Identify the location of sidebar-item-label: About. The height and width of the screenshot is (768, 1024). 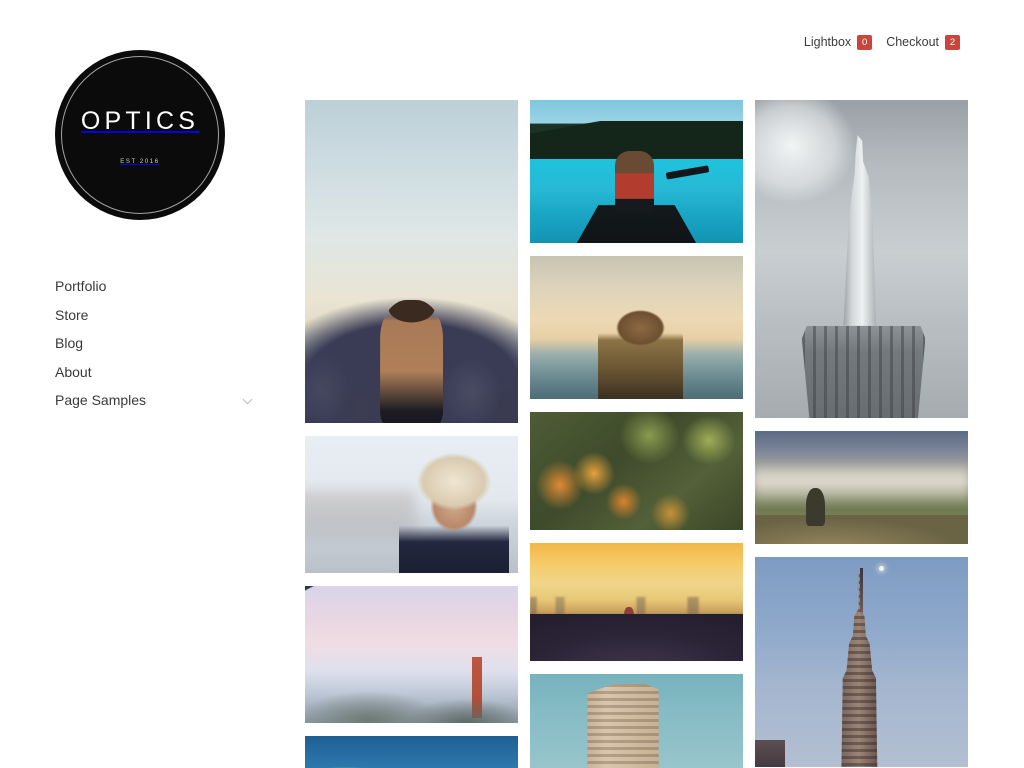
(73, 371).